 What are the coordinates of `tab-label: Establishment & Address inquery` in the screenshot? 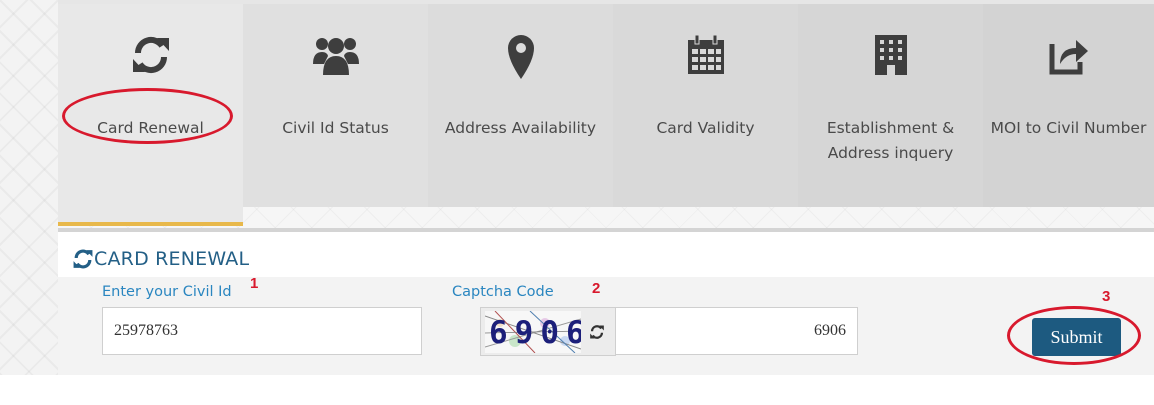 It's located at (890, 140).